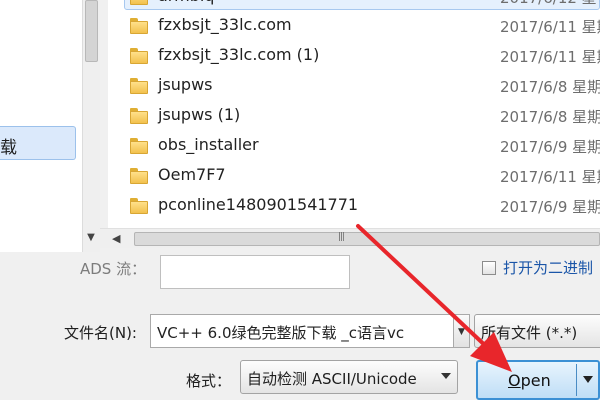 Image resolution: width=600 pixels, height=400 pixels. I want to click on file-list-horizontal-scrollbar: ◀ |||, so click(350, 238).